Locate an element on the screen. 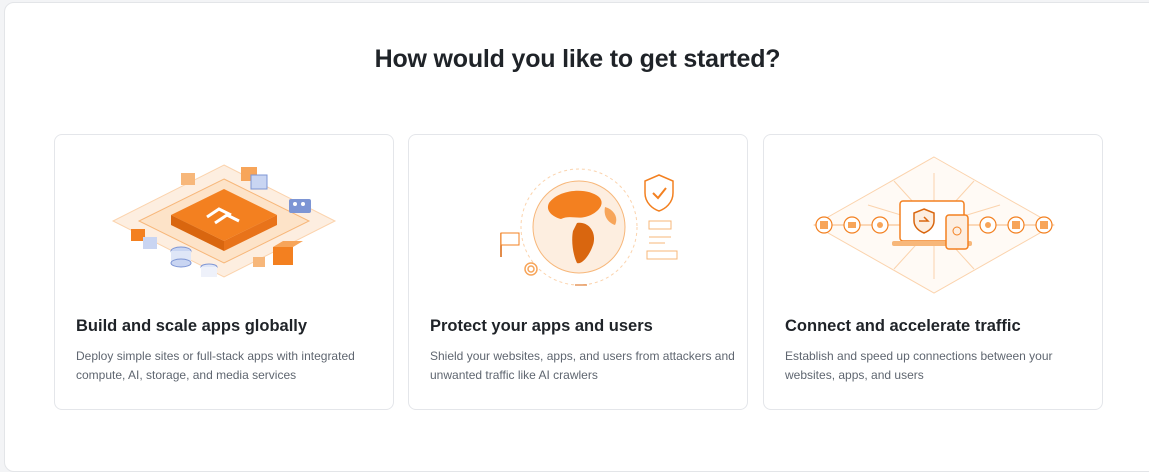 The height and width of the screenshot is (472, 1149). globe-shield-illustration is located at coordinates (589, 227).